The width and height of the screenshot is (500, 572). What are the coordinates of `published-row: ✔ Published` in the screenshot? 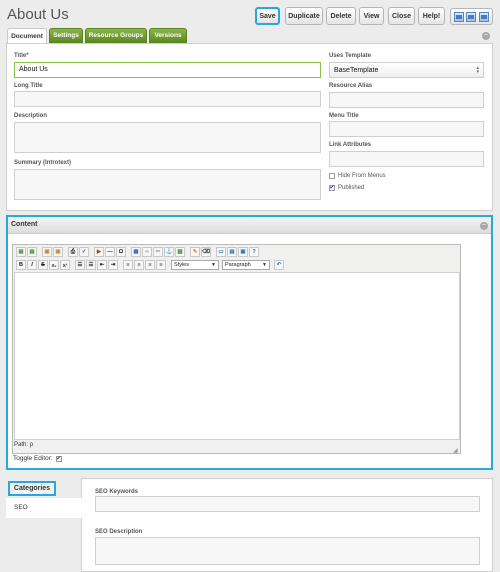 It's located at (346, 188).